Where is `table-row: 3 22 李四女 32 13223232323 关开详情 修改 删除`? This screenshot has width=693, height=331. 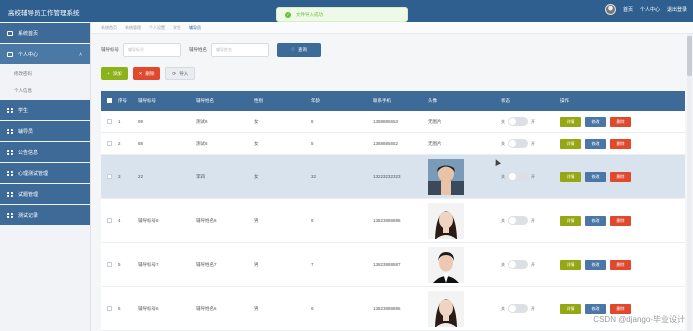
table-row: 3 22 李四女 32 13223232323 关开详情 修改 删除 is located at coordinates (393, 177).